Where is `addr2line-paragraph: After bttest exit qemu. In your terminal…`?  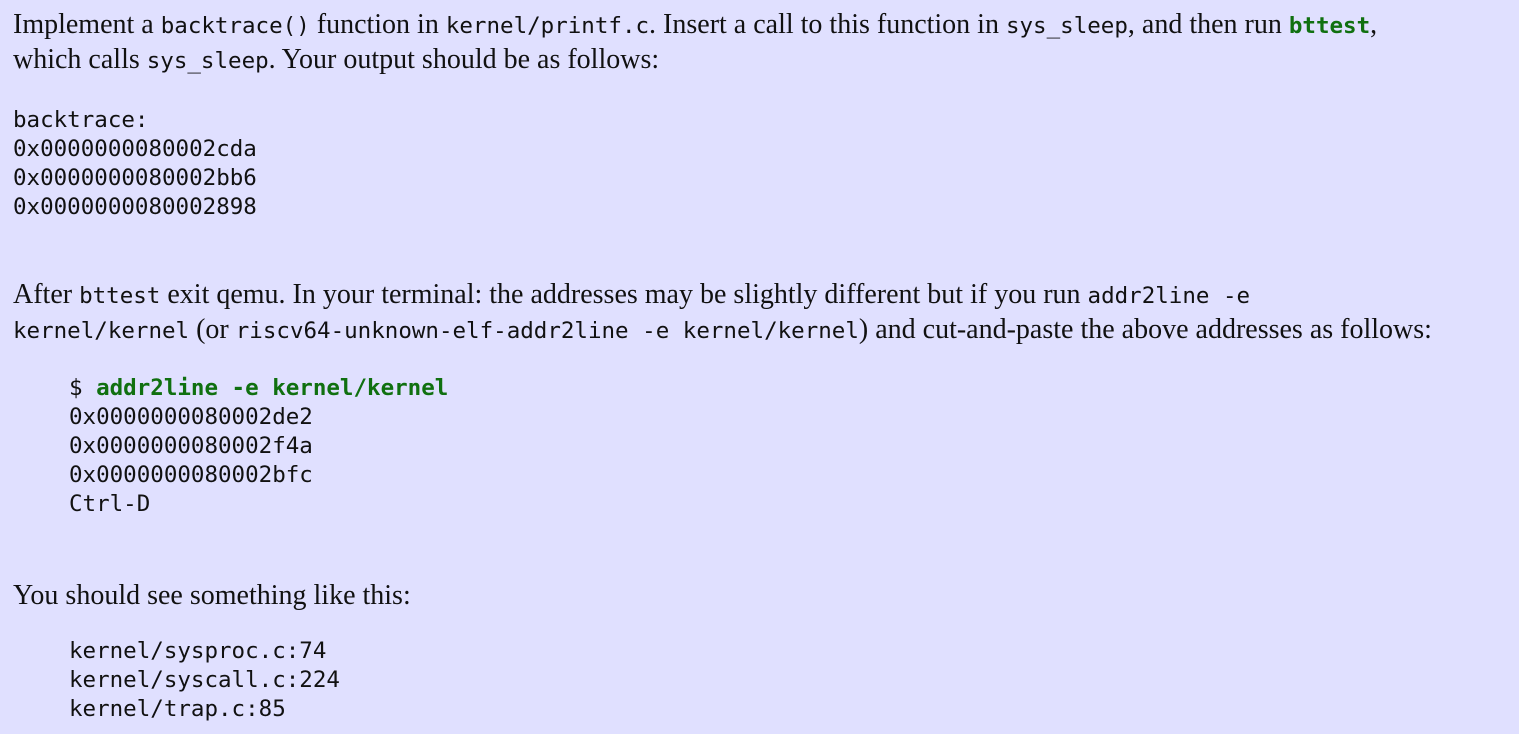 addr2line-paragraph: After bttest exit qemu. In your terminal… is located at coordinates (759, 313).